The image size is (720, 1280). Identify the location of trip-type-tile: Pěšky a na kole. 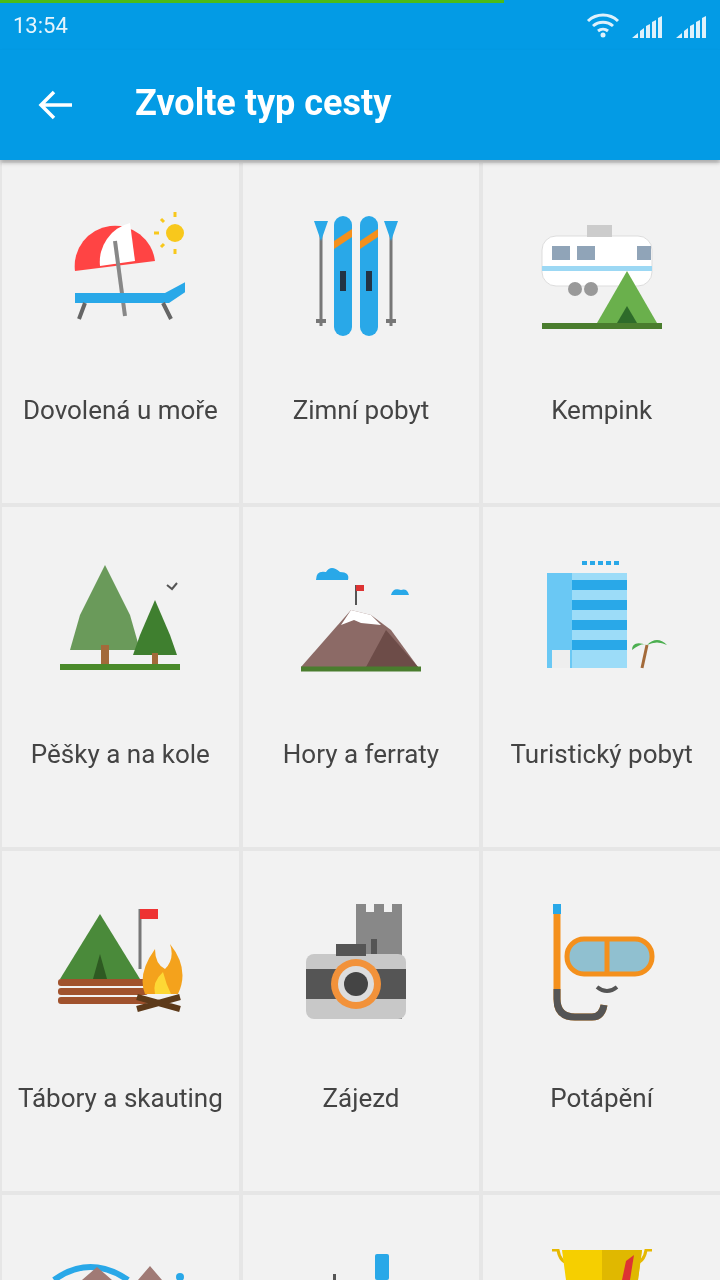
(120, 677).